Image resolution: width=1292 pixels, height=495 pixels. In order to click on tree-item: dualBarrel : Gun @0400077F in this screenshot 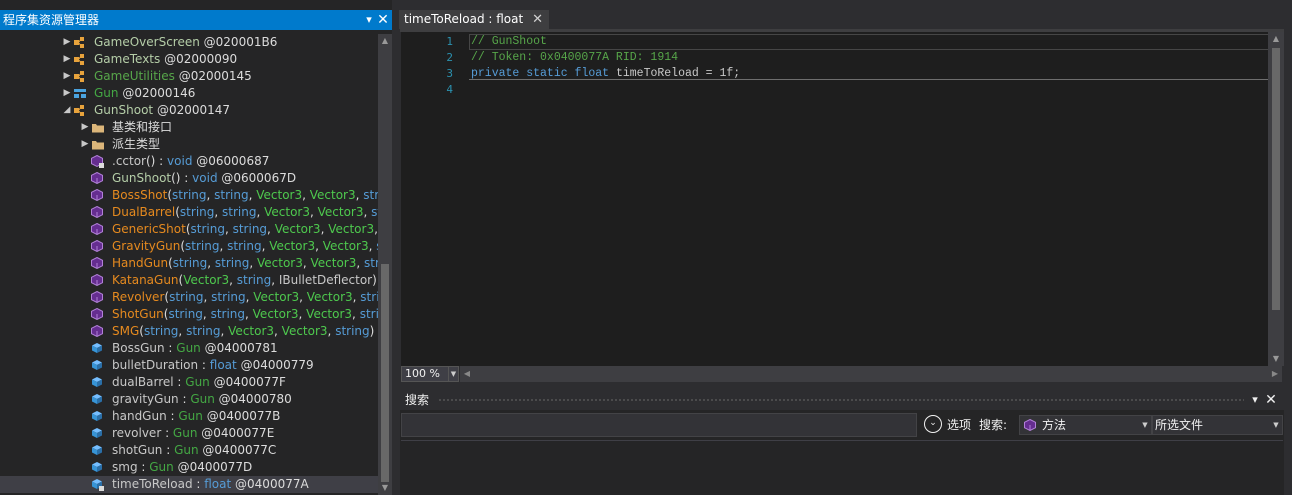, I will do `click(189, 382)`.